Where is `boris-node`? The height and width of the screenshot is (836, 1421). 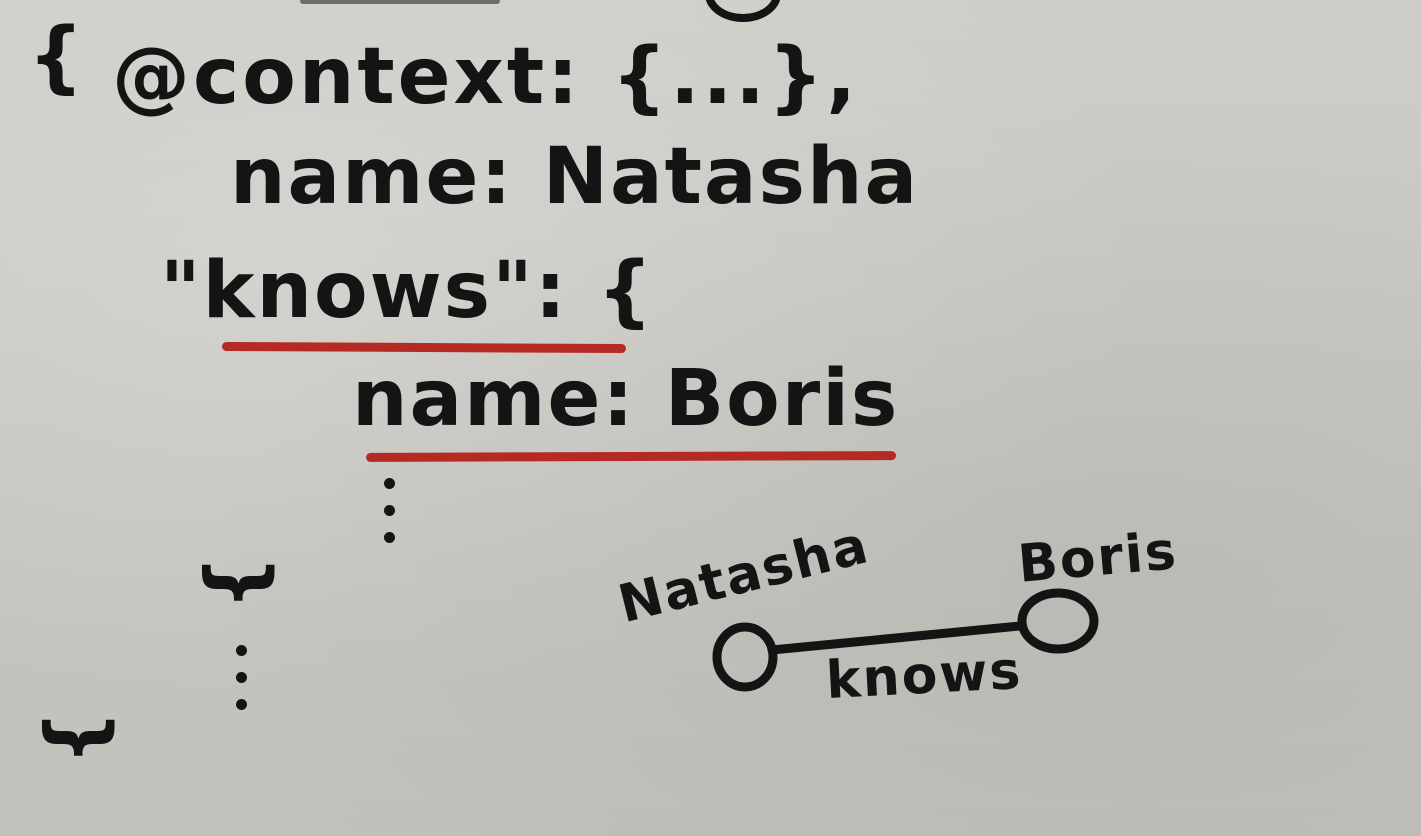
boris-node is located at coordinates (1058, 621).